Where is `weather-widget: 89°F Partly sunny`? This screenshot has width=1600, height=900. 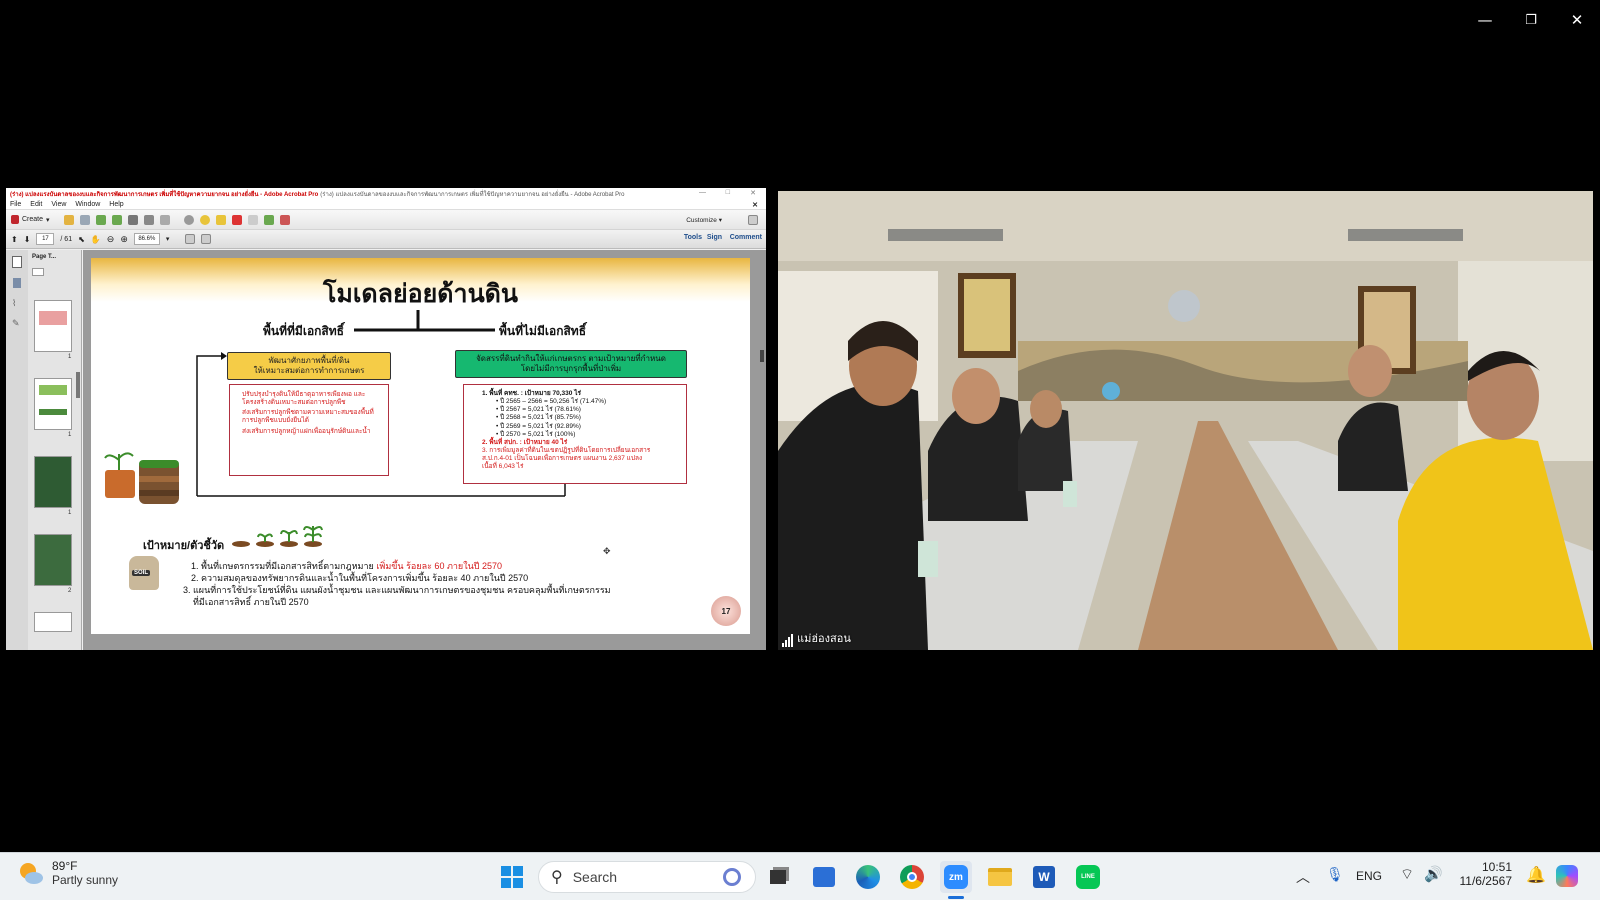
weather-widget: 89°F Partly sunny is located at coordinates (67, 873).